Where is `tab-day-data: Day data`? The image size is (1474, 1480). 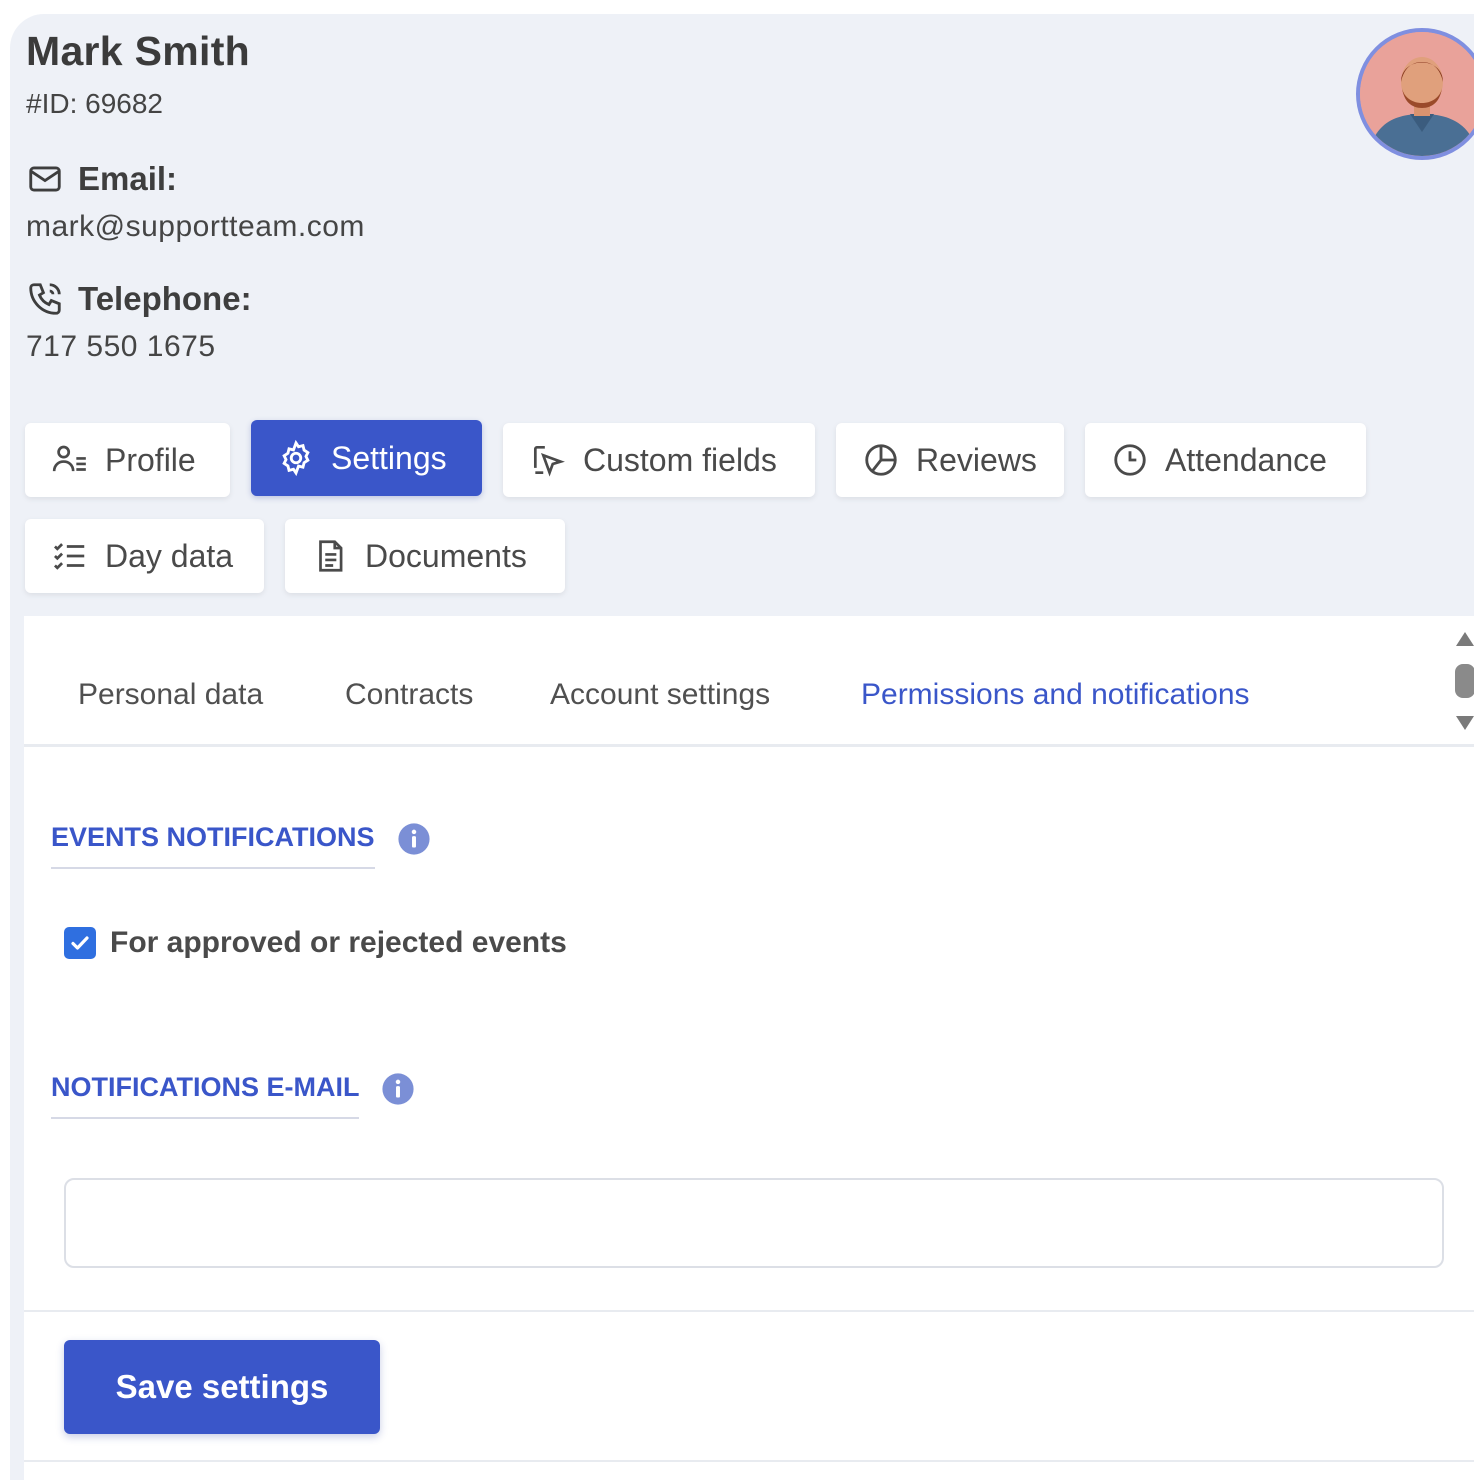 tab-day-data: Day data is located at coordinates (144, 556).